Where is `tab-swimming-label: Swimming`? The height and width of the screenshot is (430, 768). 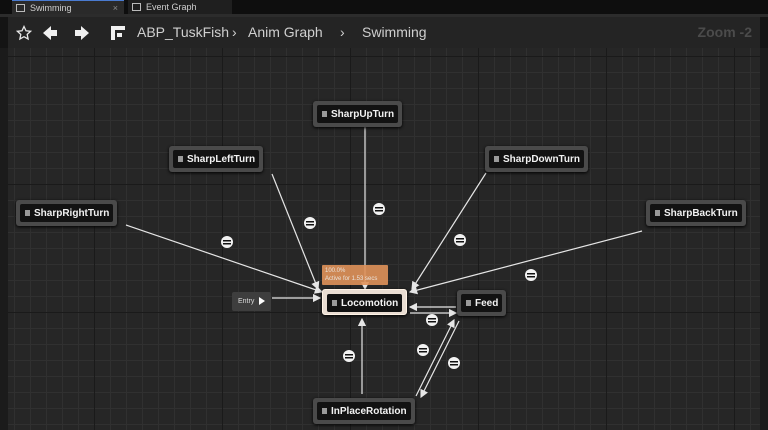
tab-swimming-label: Swimming is located at coordinates (51, 8).